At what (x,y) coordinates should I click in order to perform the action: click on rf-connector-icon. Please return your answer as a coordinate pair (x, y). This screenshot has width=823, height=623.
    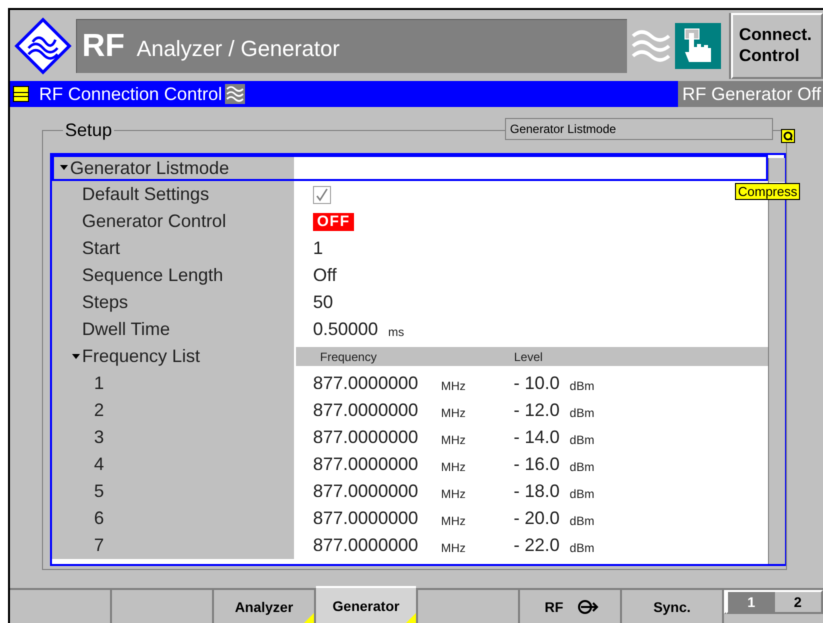
    Looking at the image, I should click on (588, 606).